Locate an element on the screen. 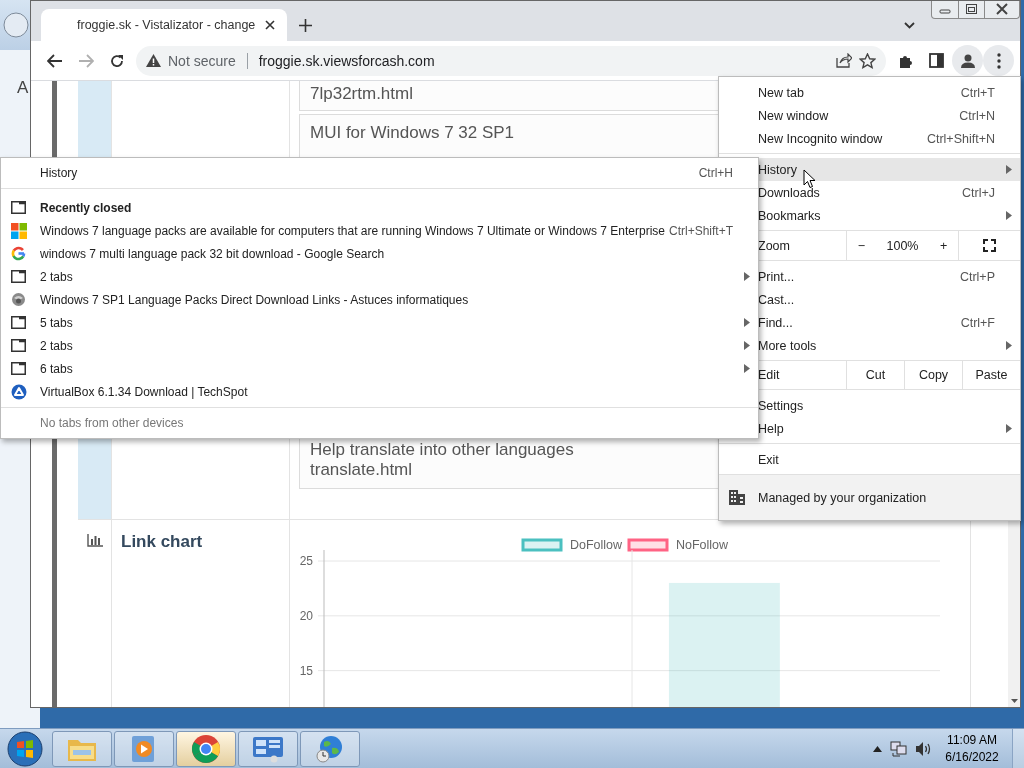  new-tab-icon is located at coordinates (305, 25).